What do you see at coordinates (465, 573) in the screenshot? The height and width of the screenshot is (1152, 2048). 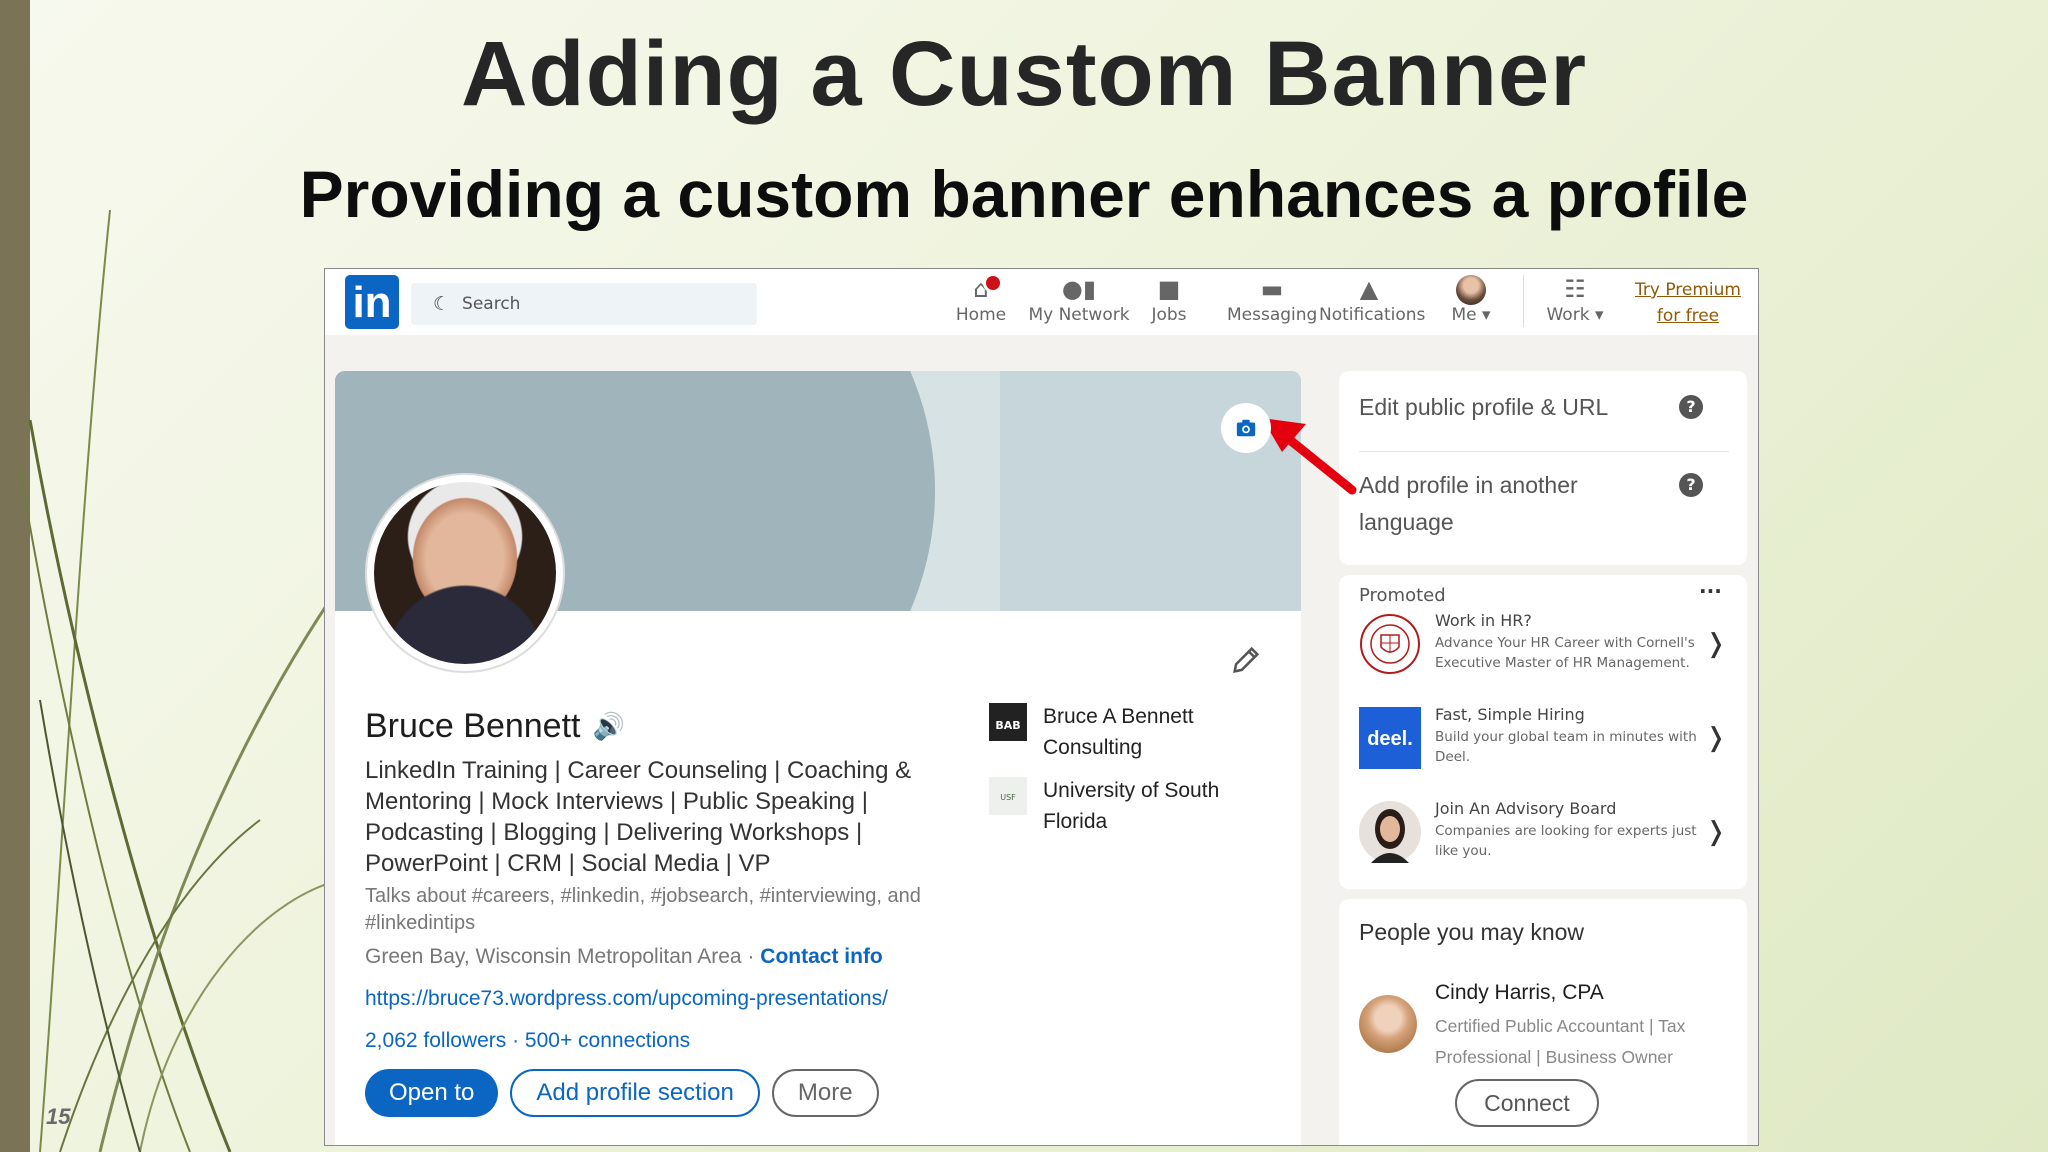 I see `profile-photo` at bounding box center [465, 573].